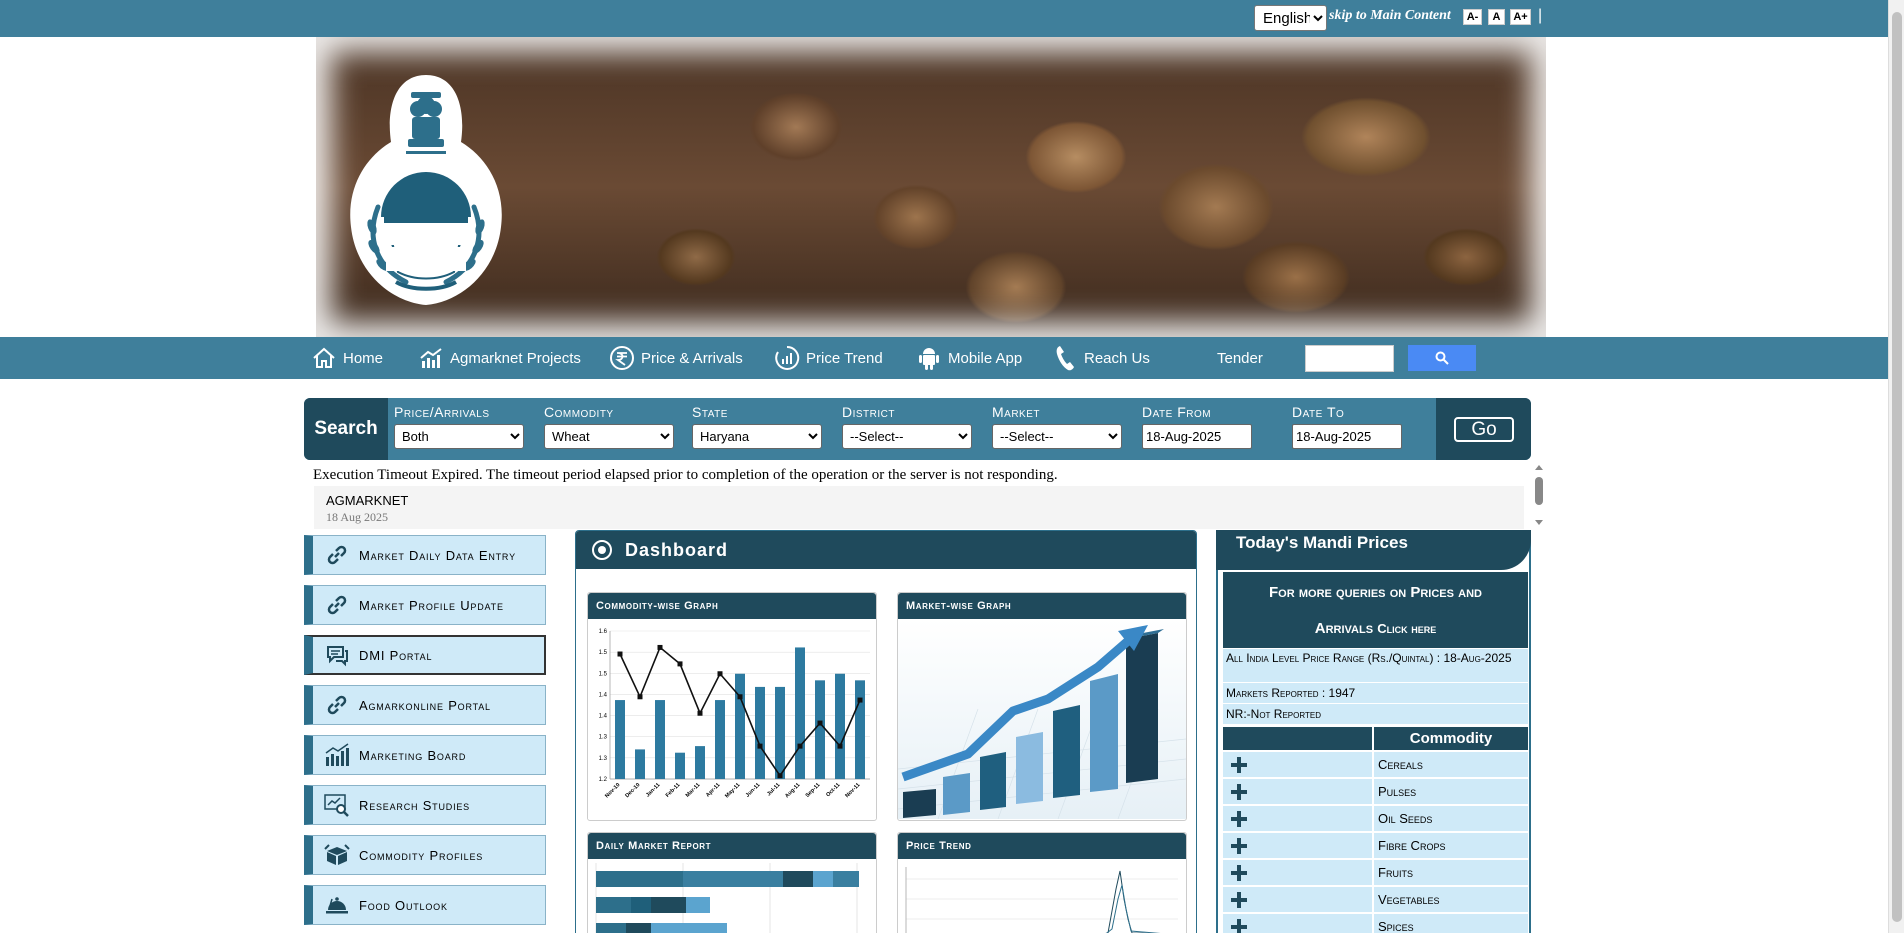  What do you see at coordinates (732, 896) in the screenshot?
I see `daily-market-report-chart` at bounding box center [732, 896].